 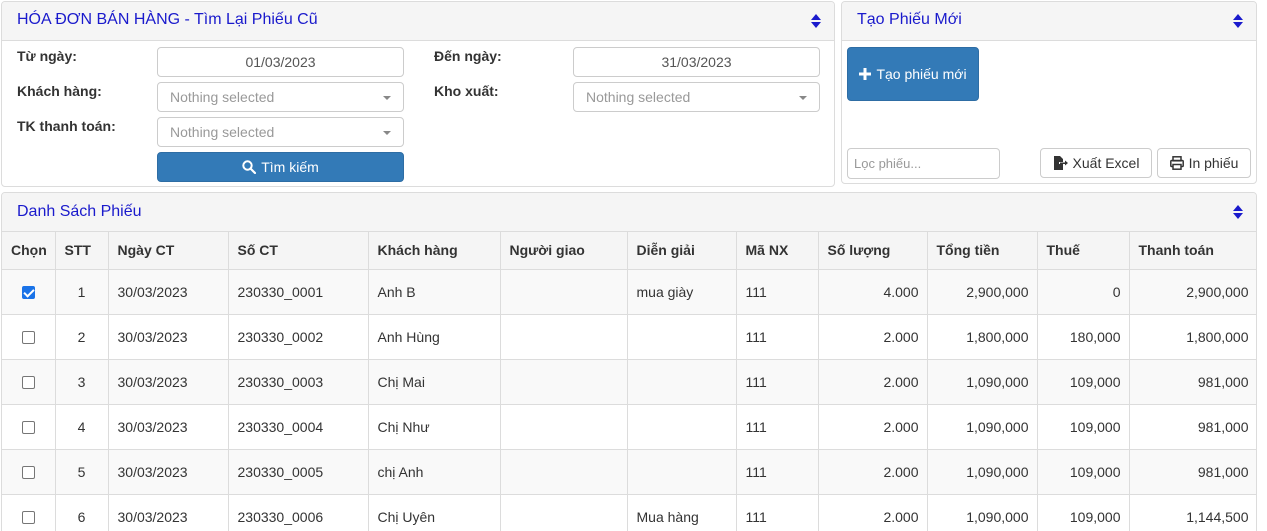 What do you see at coordinates (434, 471) in the screenshot?
I see `cell-customer: chị Anh` at bounding box center [434, 471].